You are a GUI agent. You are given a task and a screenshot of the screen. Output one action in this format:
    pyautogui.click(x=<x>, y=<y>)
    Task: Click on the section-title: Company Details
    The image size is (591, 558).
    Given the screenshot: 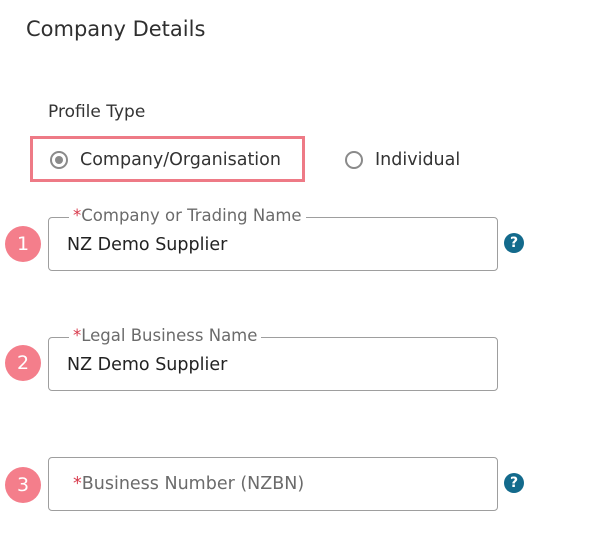 What is the action you would take?
    pyautogui.click(x=116, y=29)
    